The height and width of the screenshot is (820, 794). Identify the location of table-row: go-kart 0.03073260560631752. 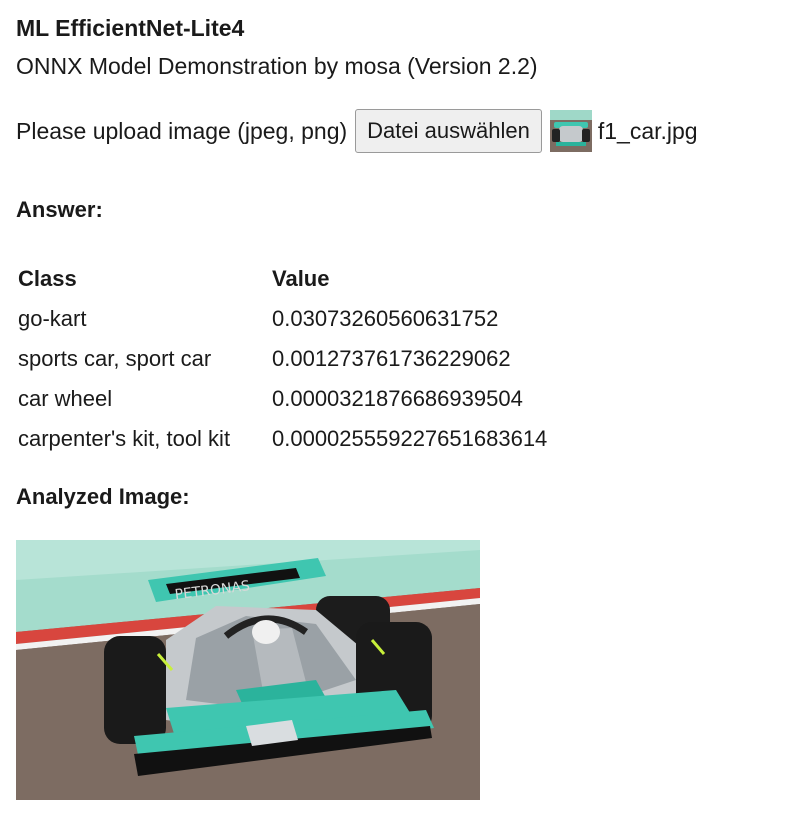
(282, 319).